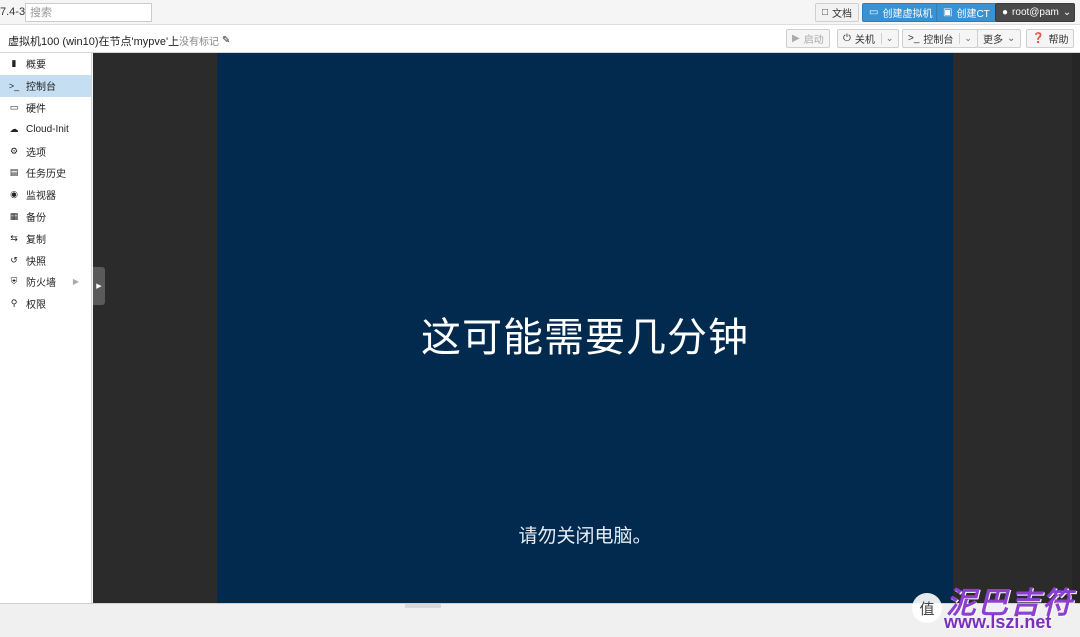 The width and height of the screenshot is (1080, 637). I want to click on question-icon: ❓, so click(1038, 38).